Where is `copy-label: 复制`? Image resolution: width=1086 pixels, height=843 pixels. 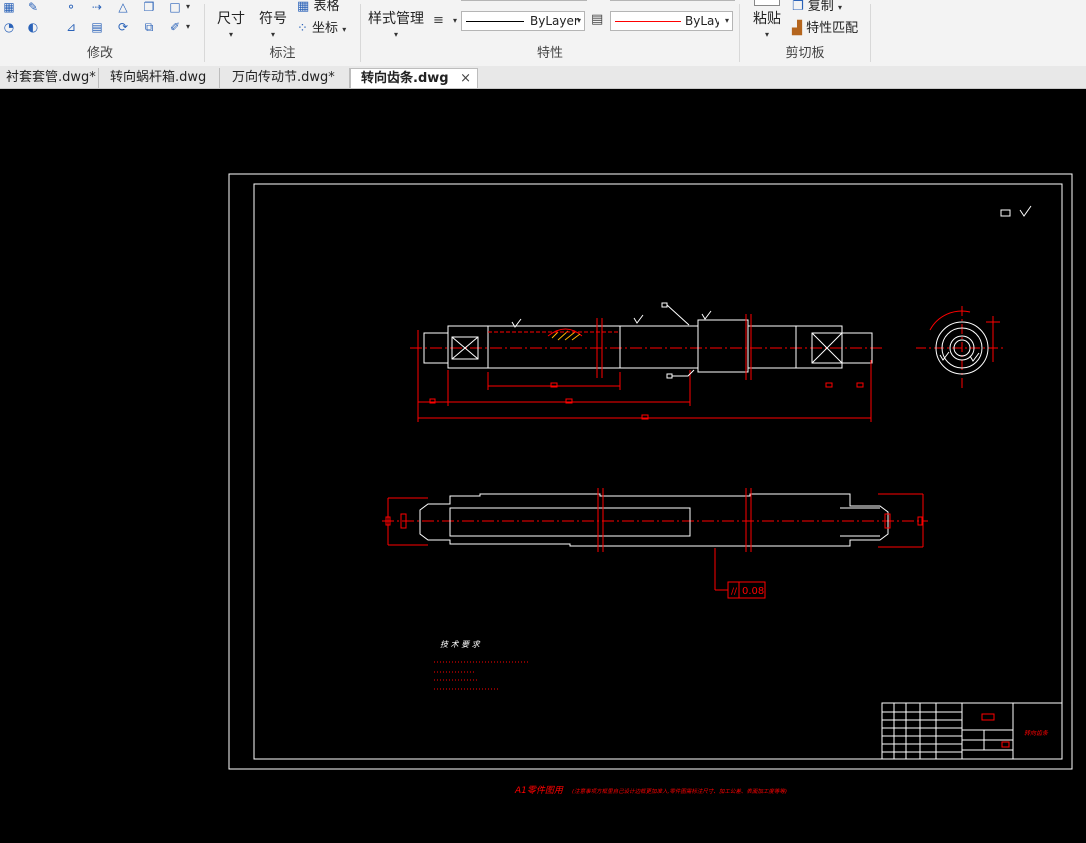
copy-label: 复制 is located at coordinates (820, 7).